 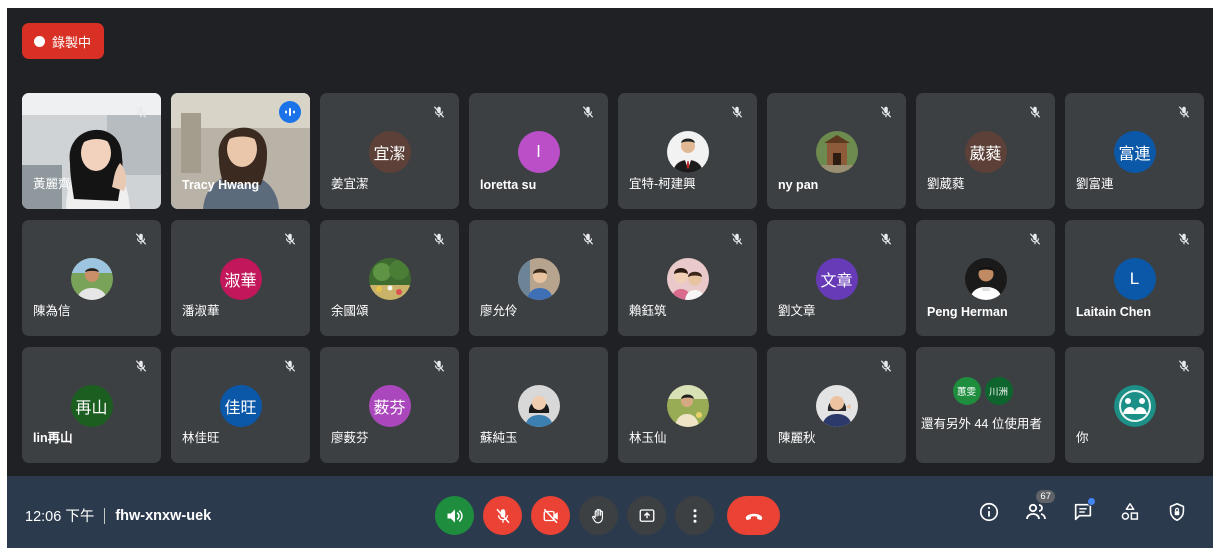 I want to click on participant-tile: 陳為信, so click(x=91, y=278).